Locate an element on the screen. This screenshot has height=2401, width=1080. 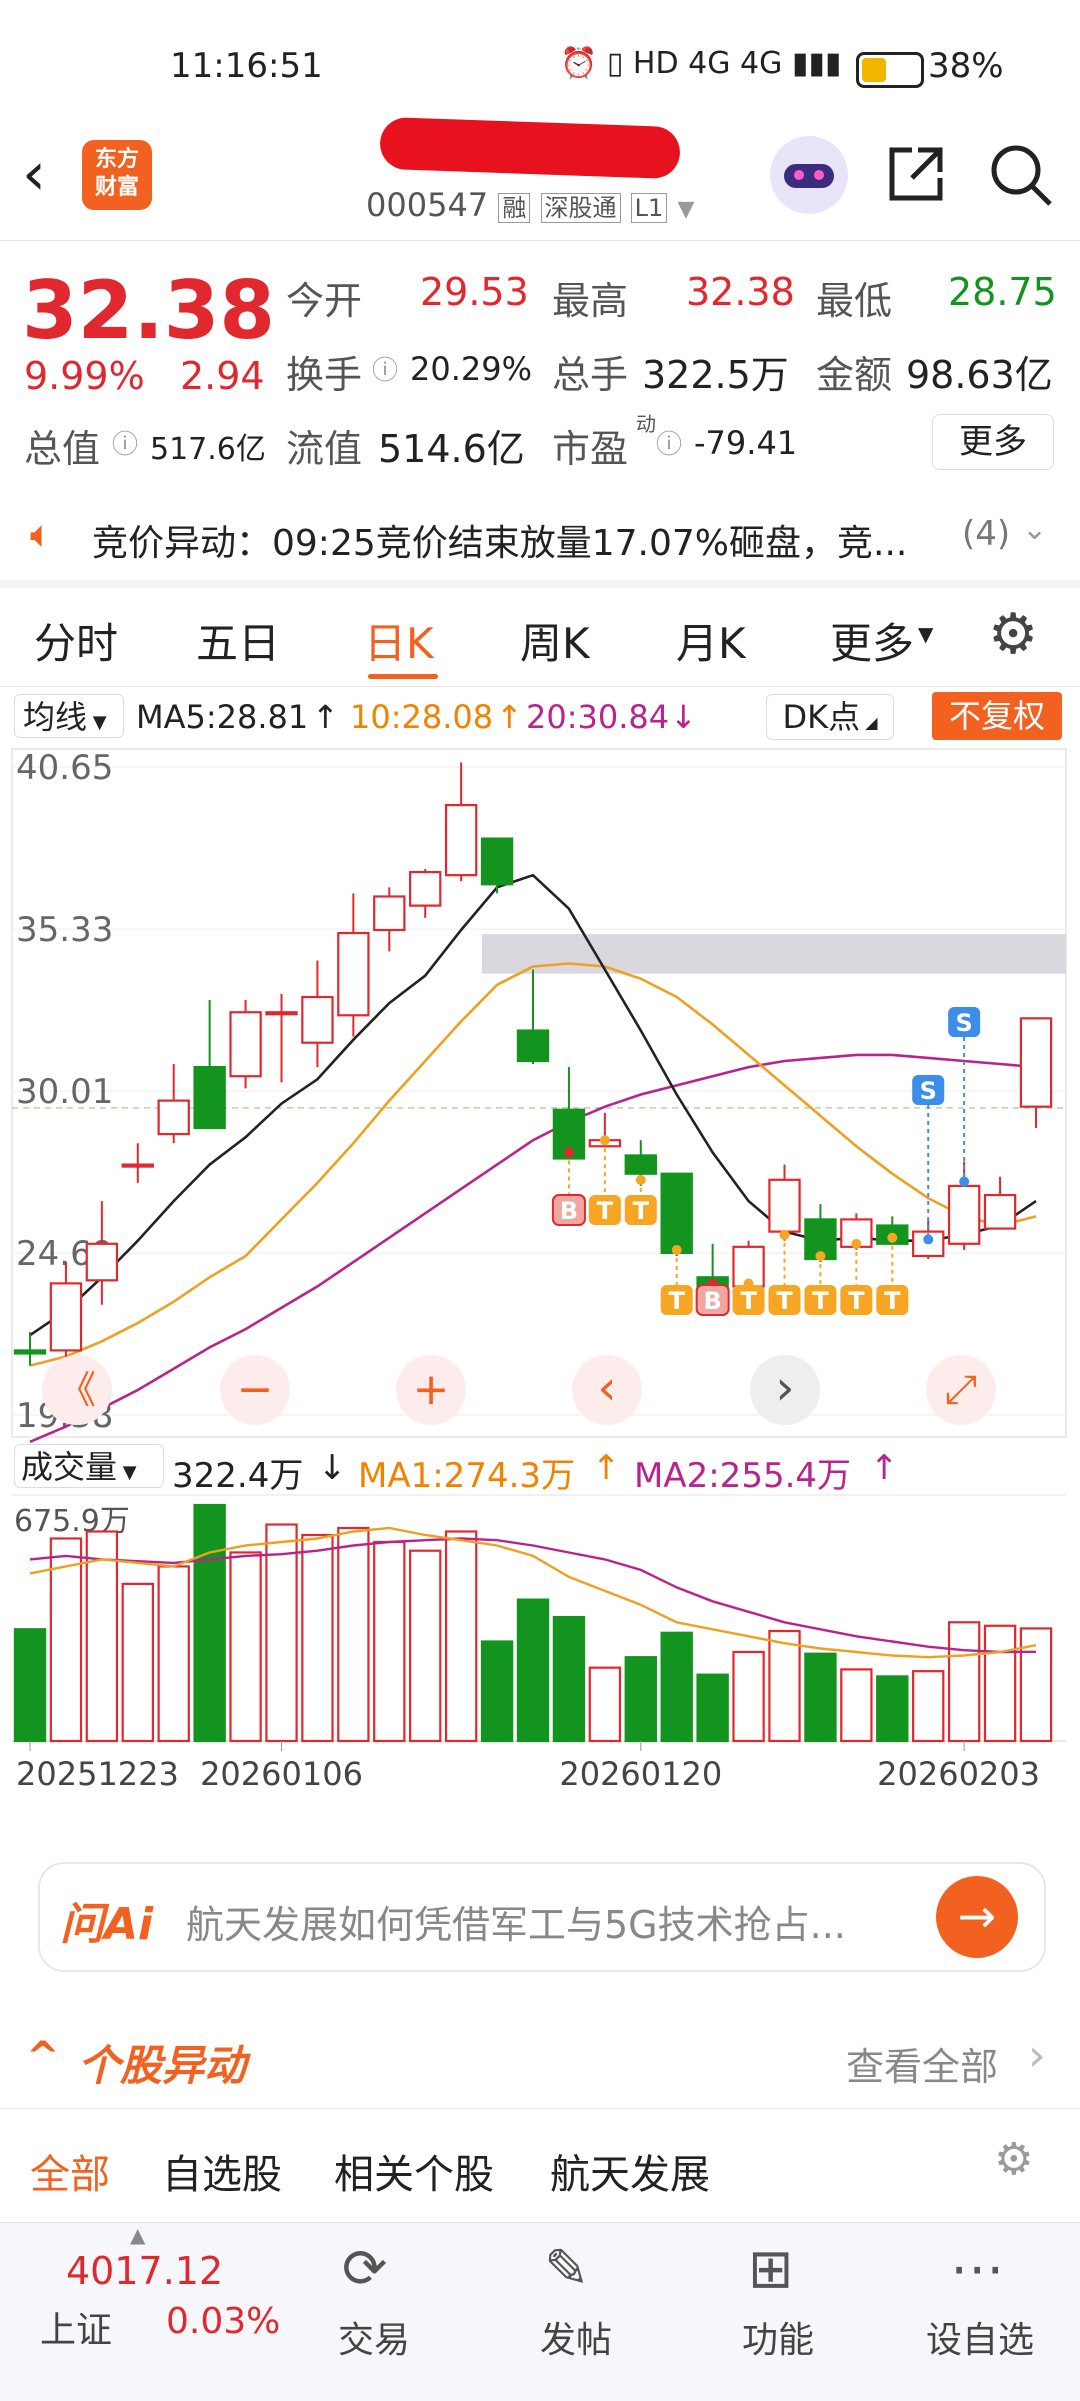
tab-weekly-k: 周K is located at coordinates (555, 640).